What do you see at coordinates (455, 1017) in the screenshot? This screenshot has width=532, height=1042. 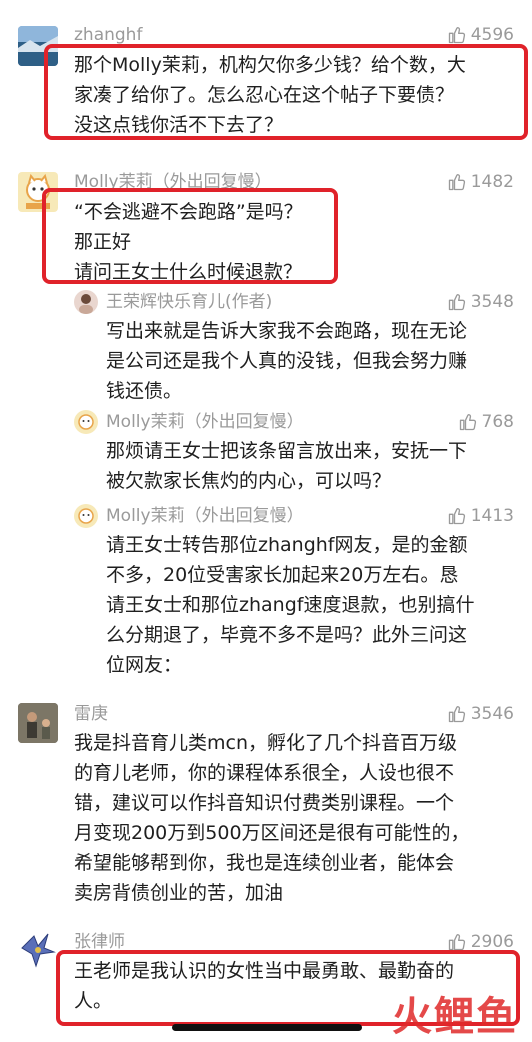 I see `watermark-logo: 火鲤鱼` at bounding box center [455, 1017].